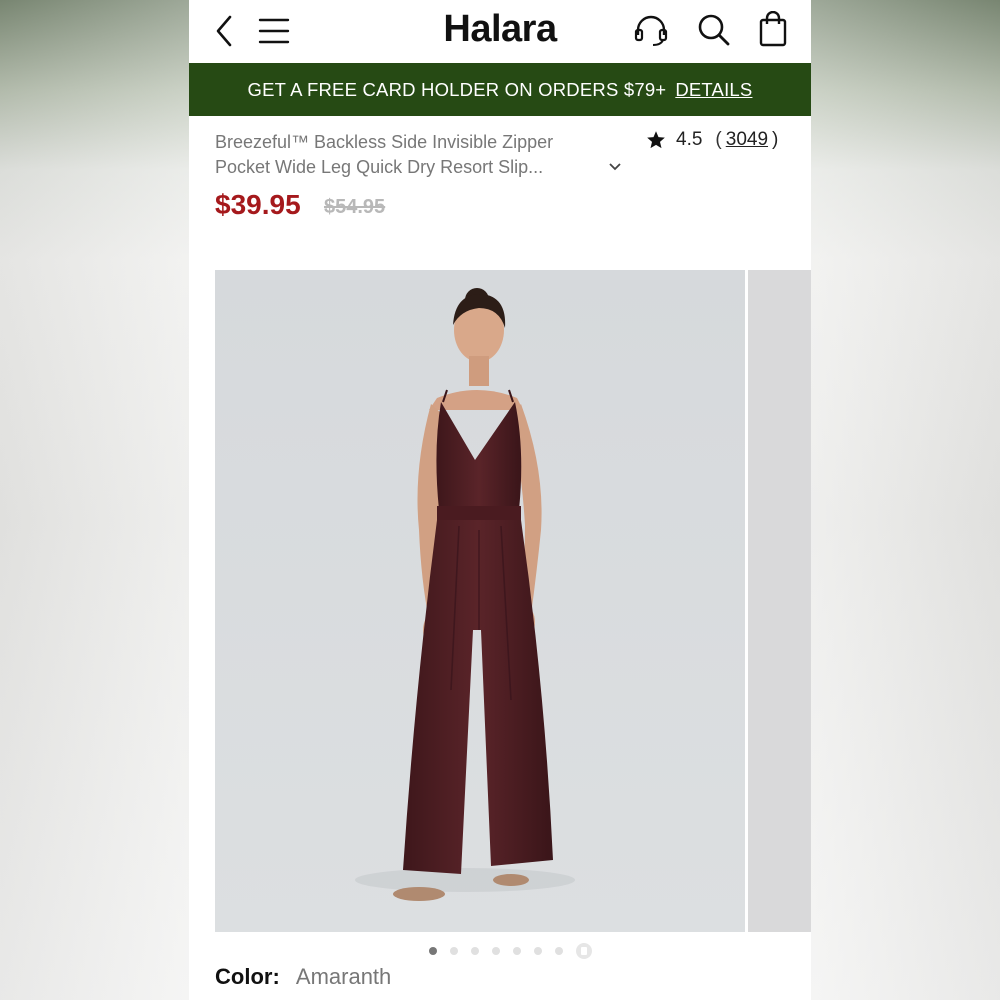 Image resolution: width=1000 pixels, height=1000 pixels. I want to click on rating-summary: 4.5 ( 3049 ), so click(712, 140).